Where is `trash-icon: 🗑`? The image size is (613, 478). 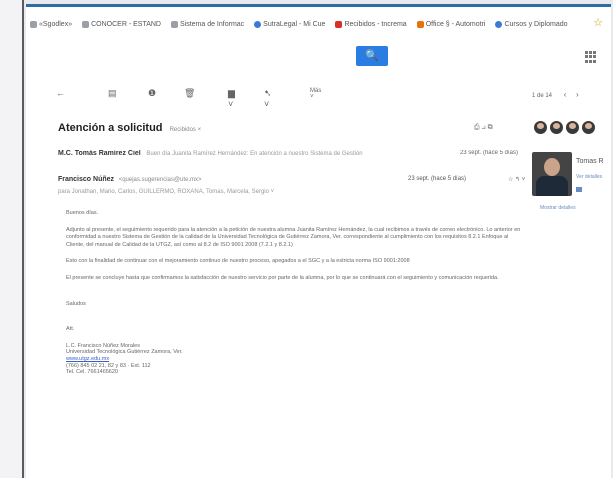 trash-icon: 🗑 is located at coordinates (189, 93).